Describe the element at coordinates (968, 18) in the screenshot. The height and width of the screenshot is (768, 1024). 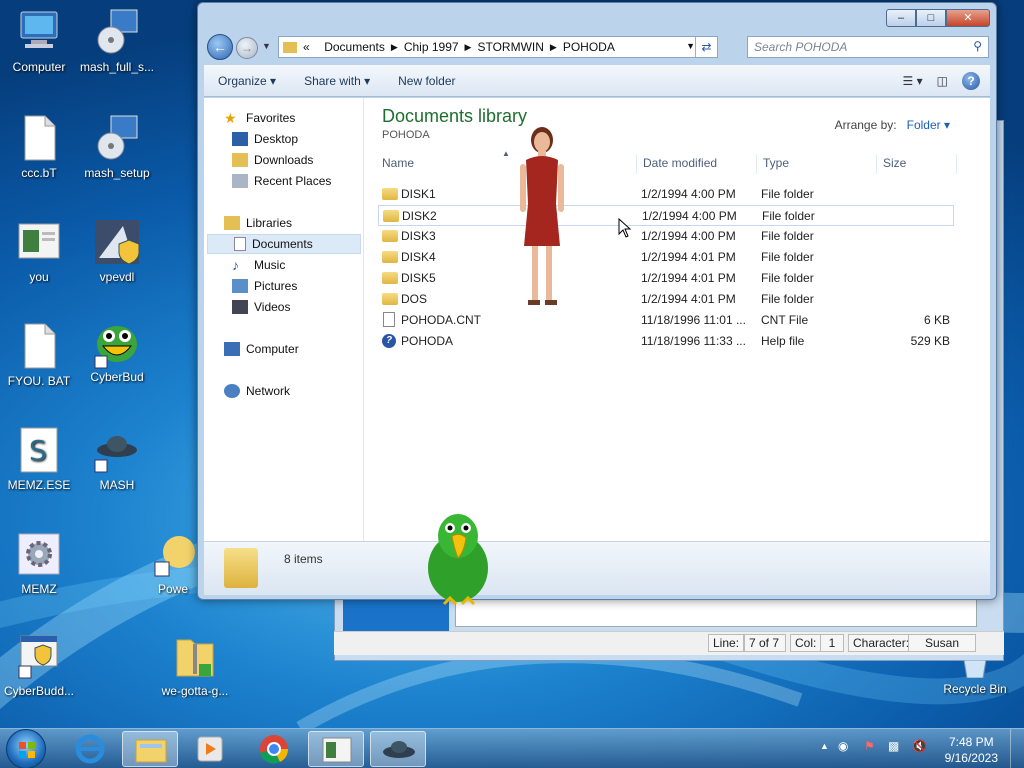
I see `close-button: ✕` at that location.